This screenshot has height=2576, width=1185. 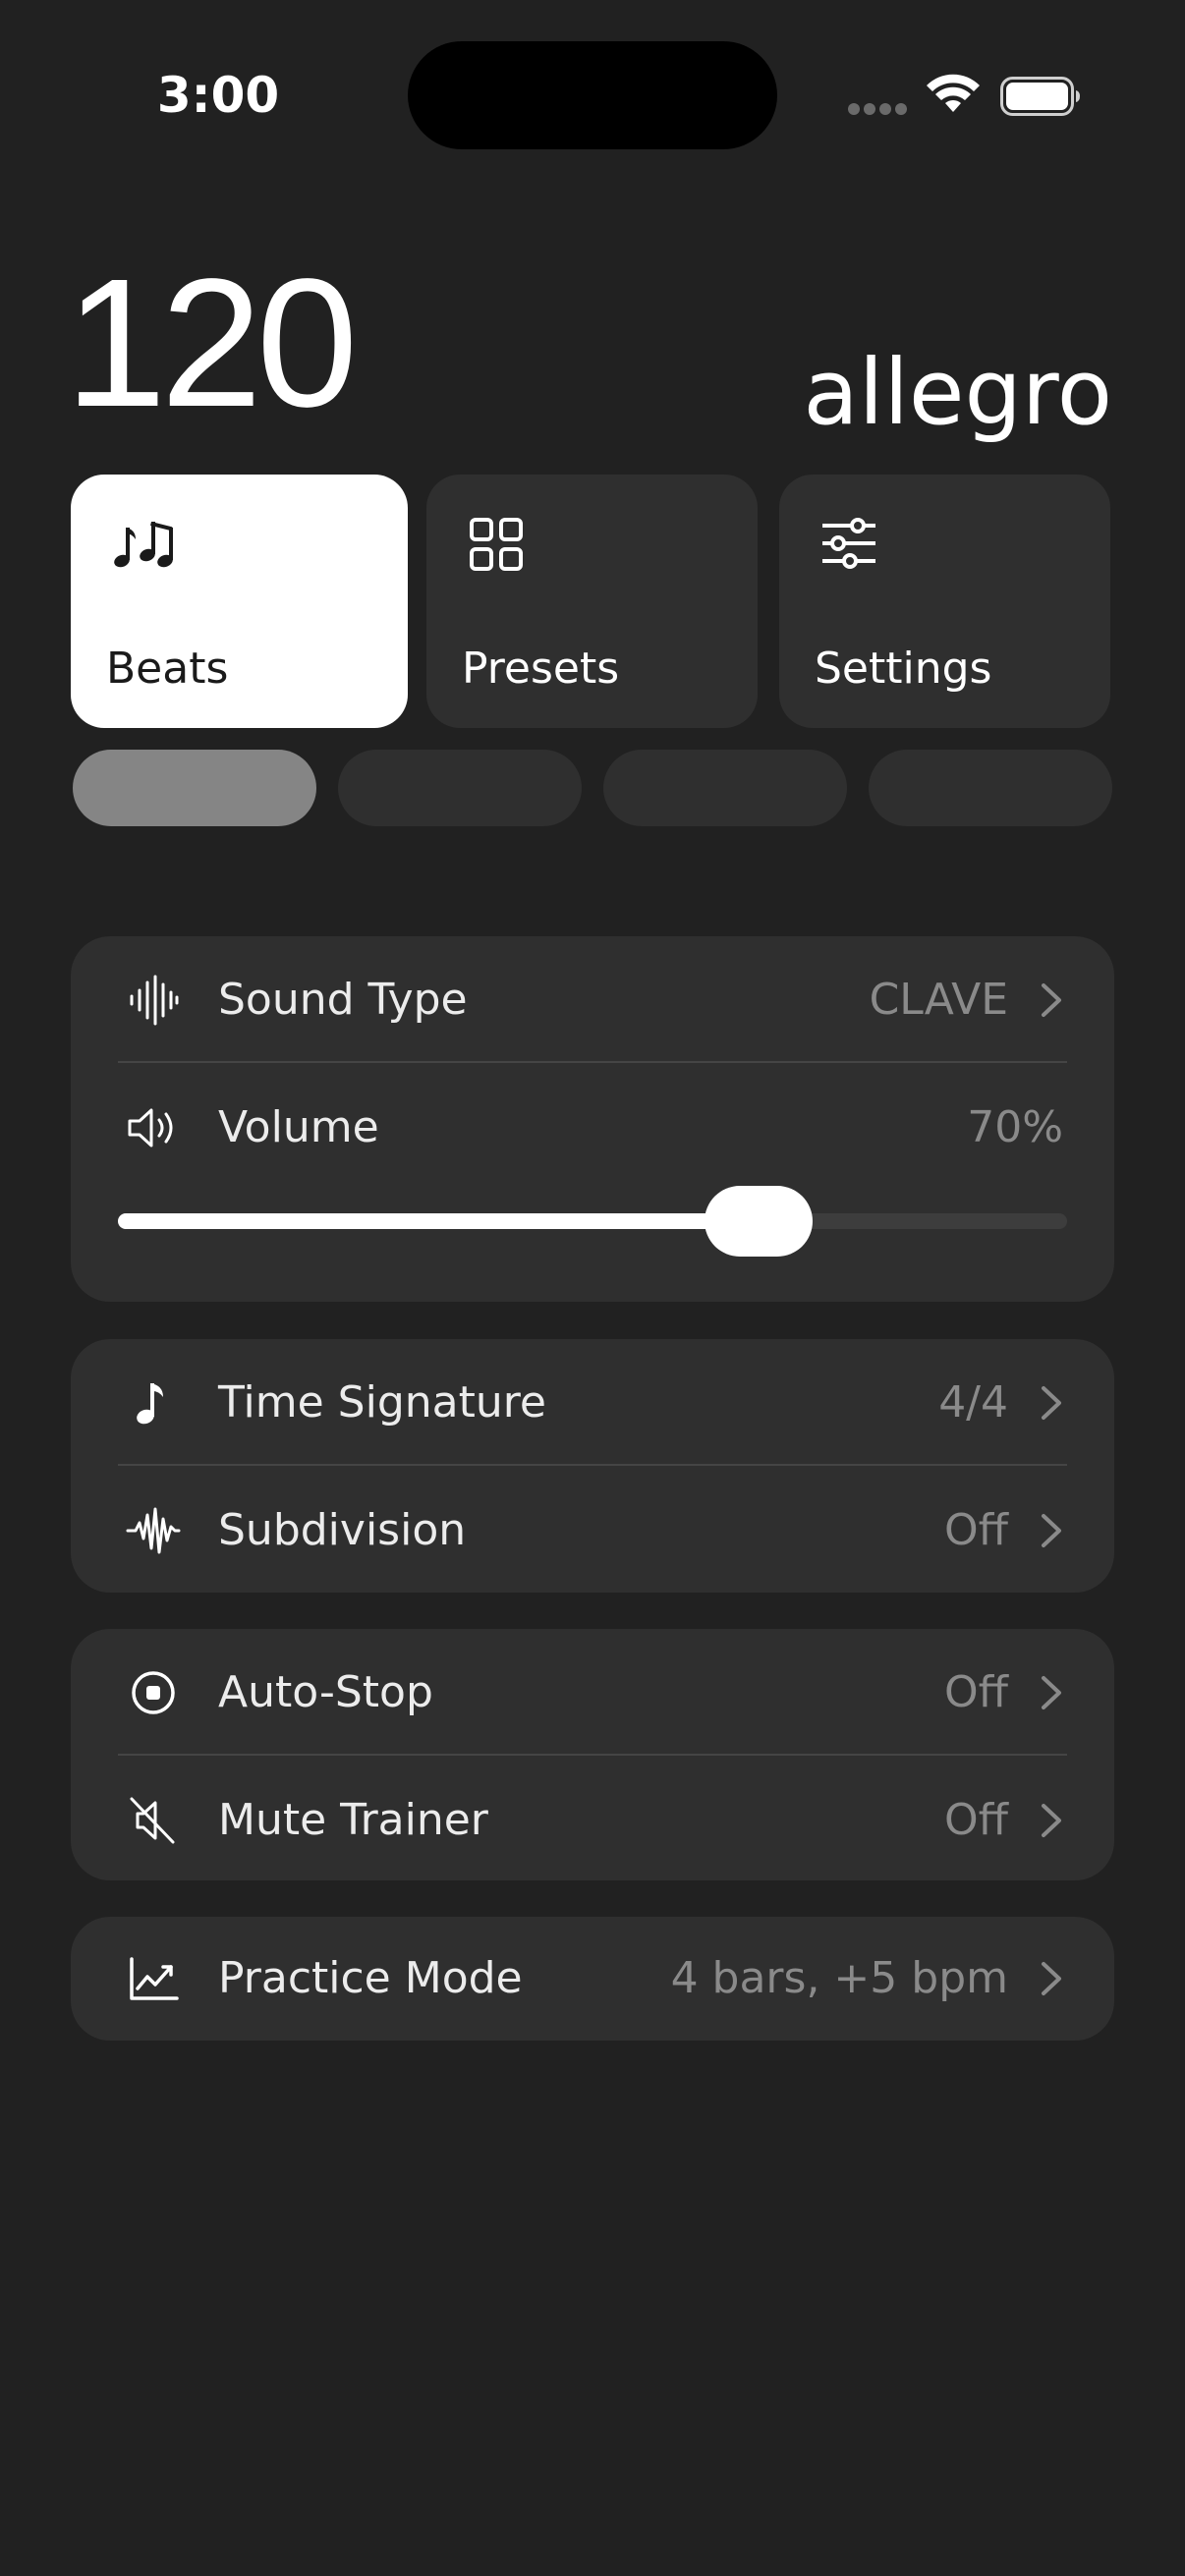 What do you see at coordinates (154, 1978) in the screenshot?
I see `trending-chart-icon` at bounding box center [154, 1978].